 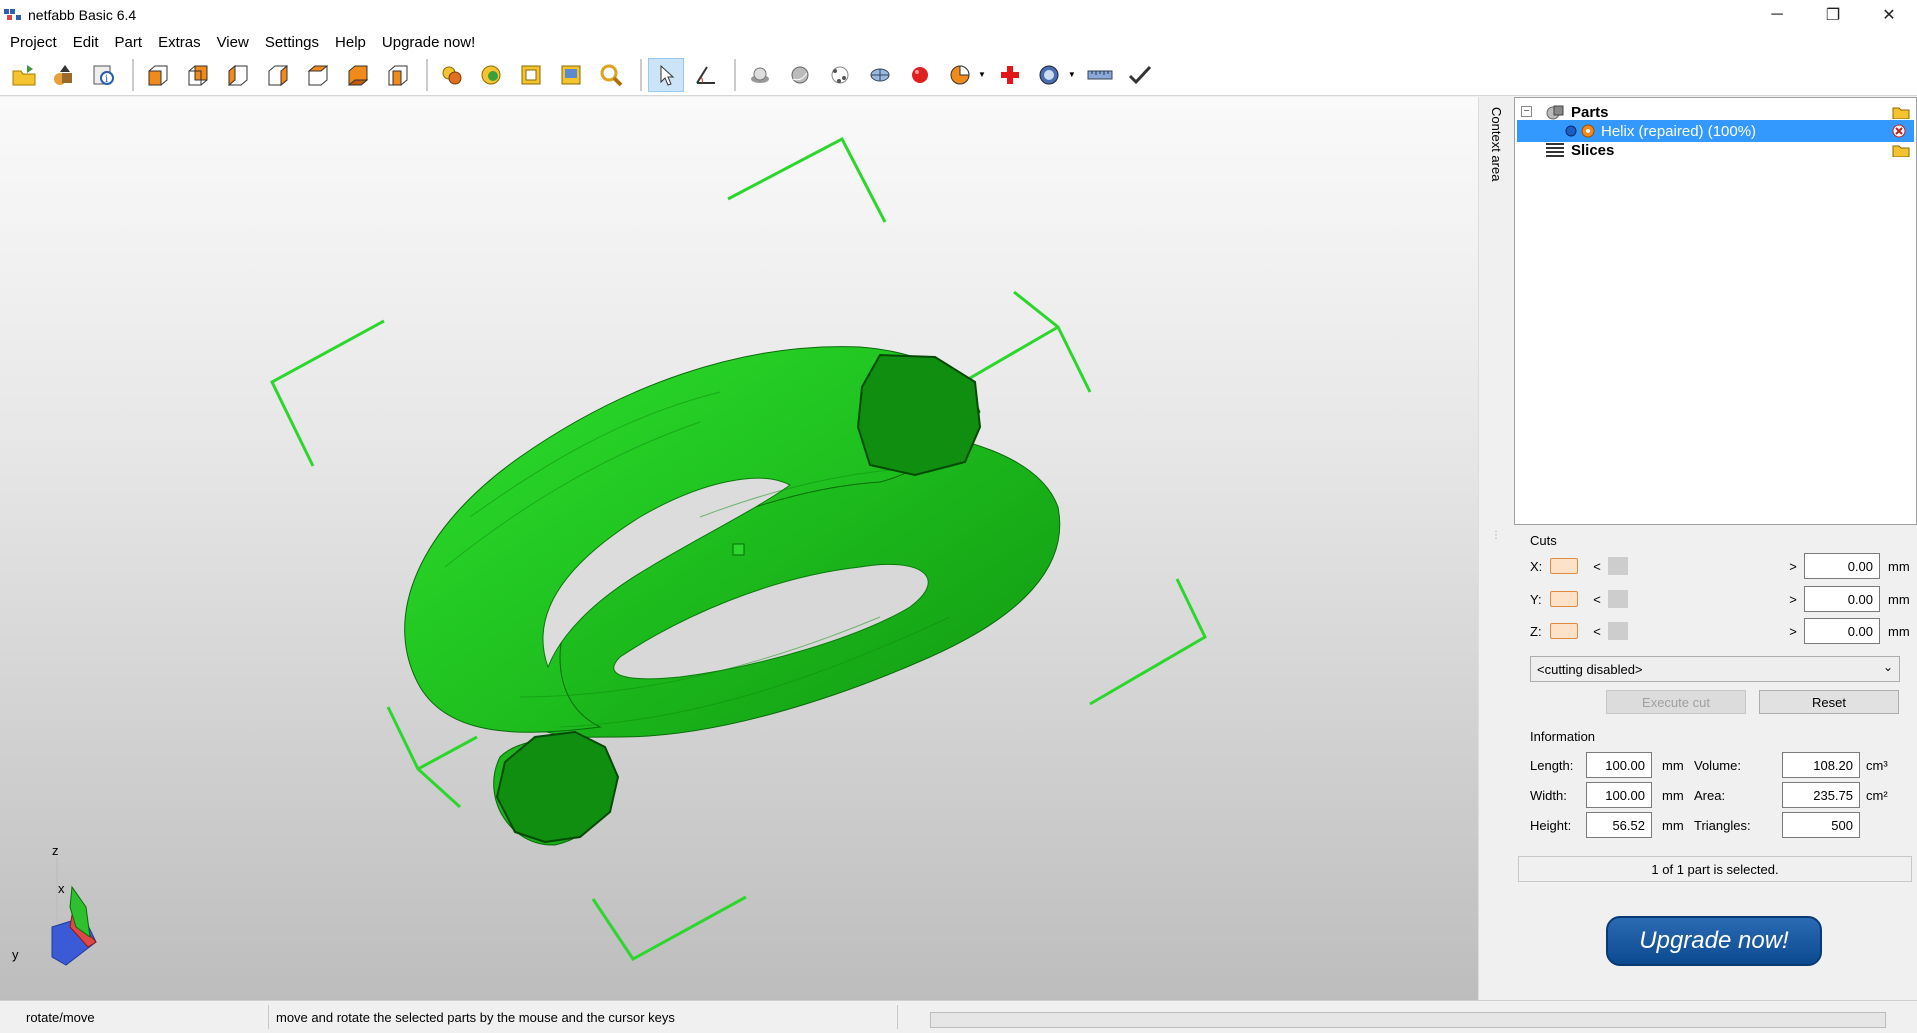 I want to click on sphere-icon, so click(x=920, y=75).